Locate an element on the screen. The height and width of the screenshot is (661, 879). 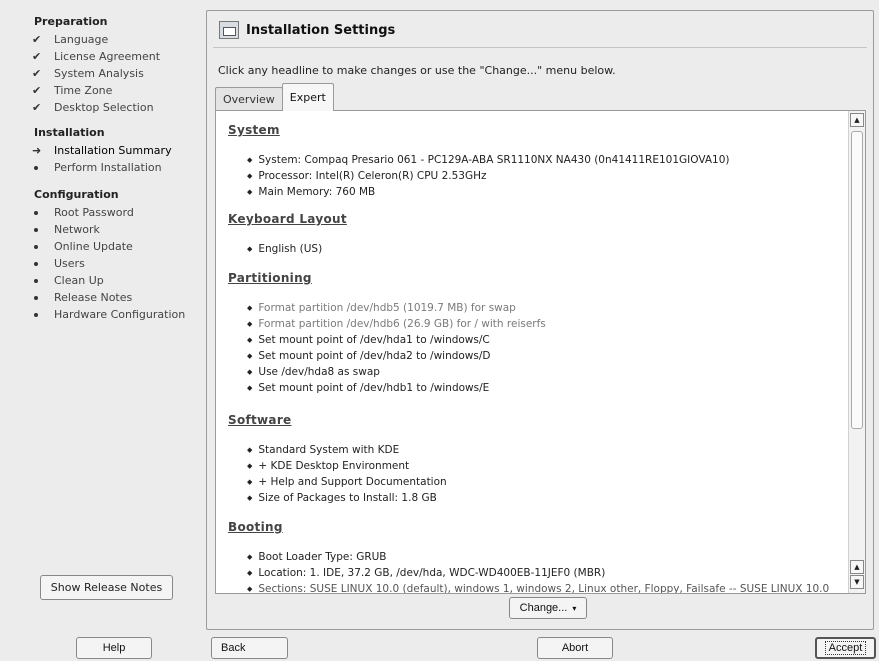
sidebar-step-item: Network is located at coordinates (66, 229).